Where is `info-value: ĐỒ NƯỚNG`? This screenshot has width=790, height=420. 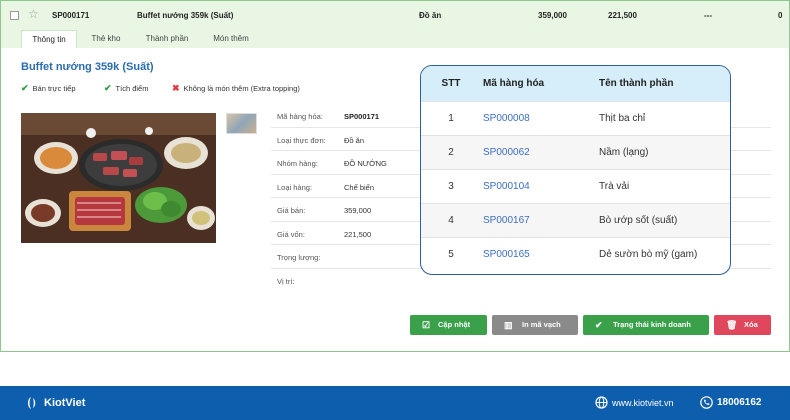
info-value: ĐỒ NƯỚNG is located at coordinates (365, 163).